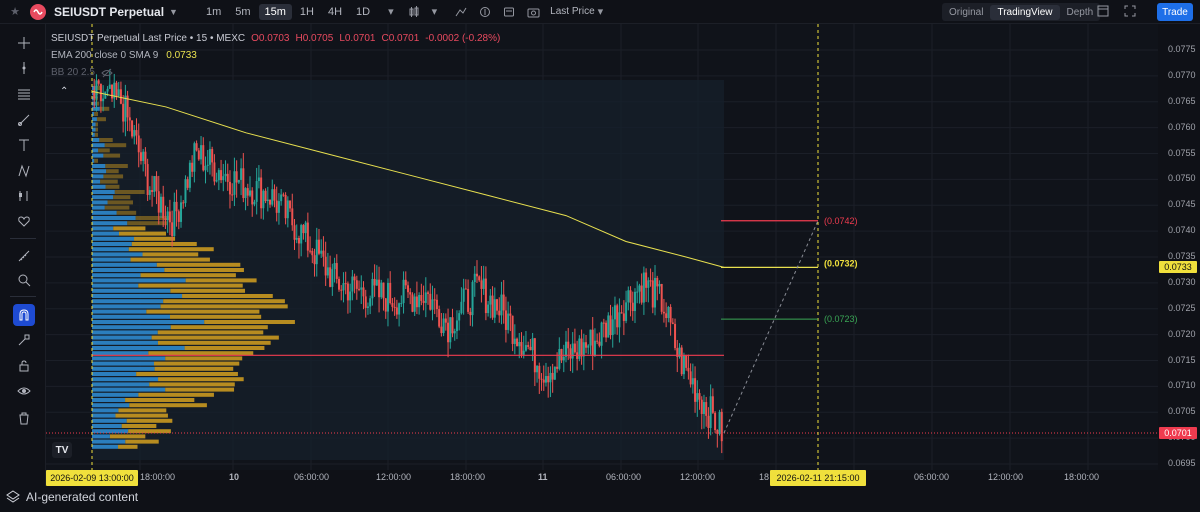 Image resolution: width=1200 pixels, height=512 pixels. What do you see at coordinates (461, 12) in the screenshot?
I see `indicators-icon` at bounding box center [461, 12].